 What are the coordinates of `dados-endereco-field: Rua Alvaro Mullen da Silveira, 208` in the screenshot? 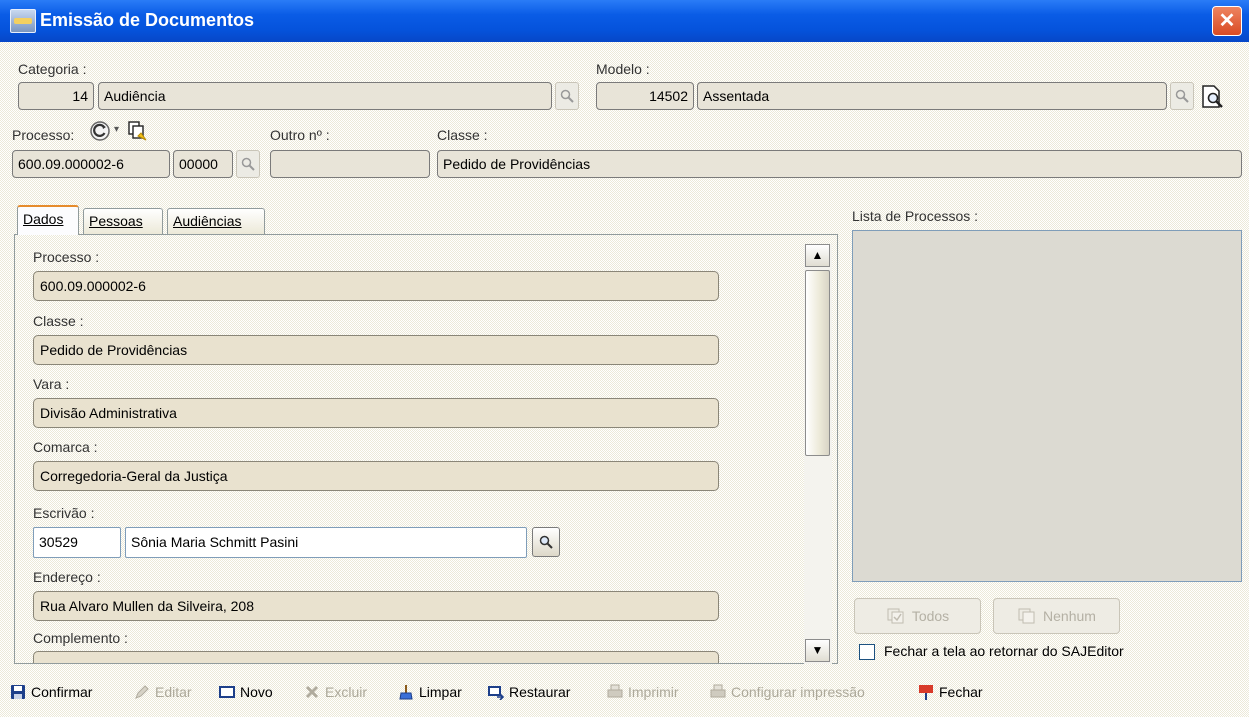 It's located at (376, 606).